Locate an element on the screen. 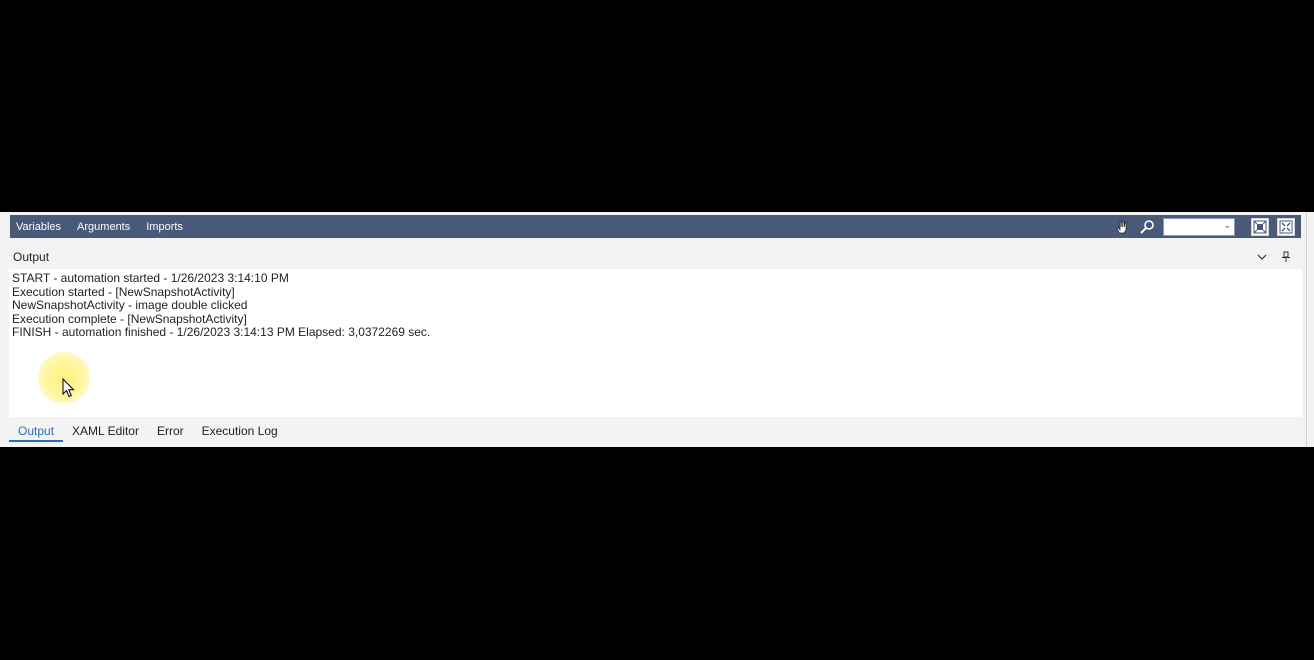 The width and height of the screenshot is (1314, 660). arguments-button: Arguments is located at coordinates (103, 227).